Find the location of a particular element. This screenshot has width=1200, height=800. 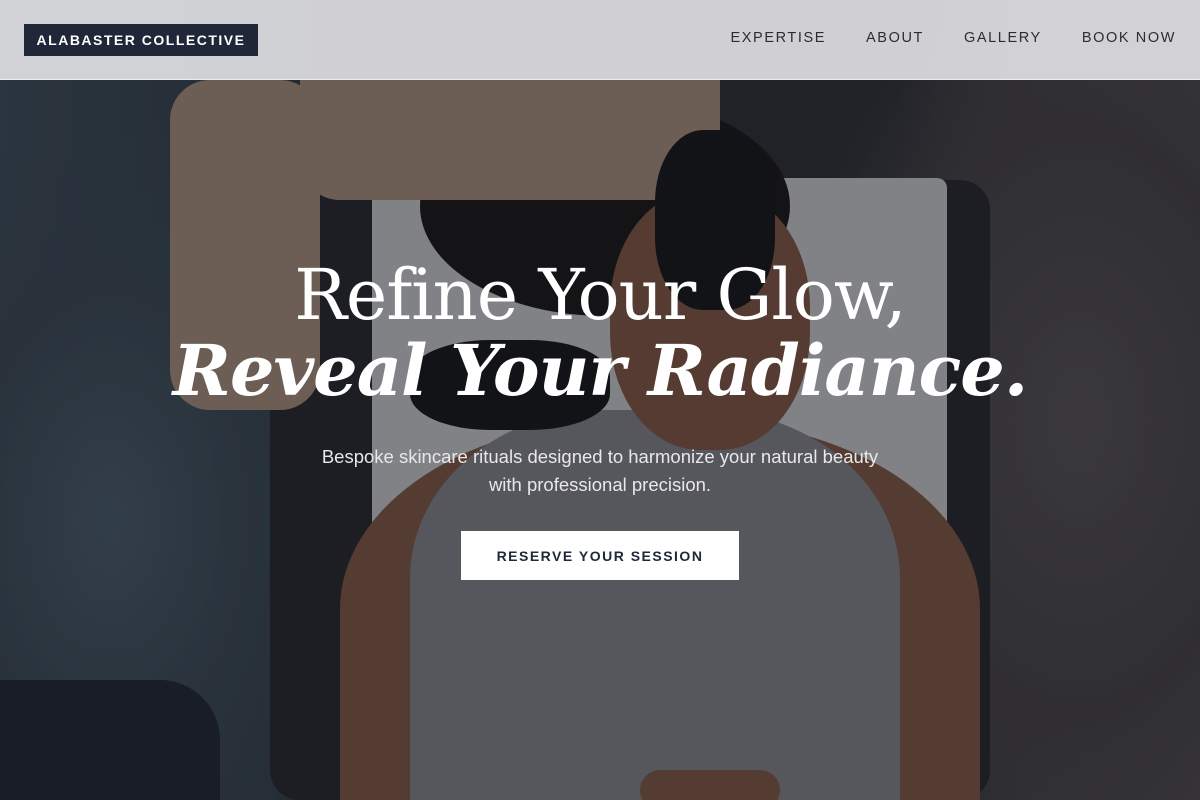

reserve-session-button: RESERVE YOUR SESSION is located at coordinates (600, 555).